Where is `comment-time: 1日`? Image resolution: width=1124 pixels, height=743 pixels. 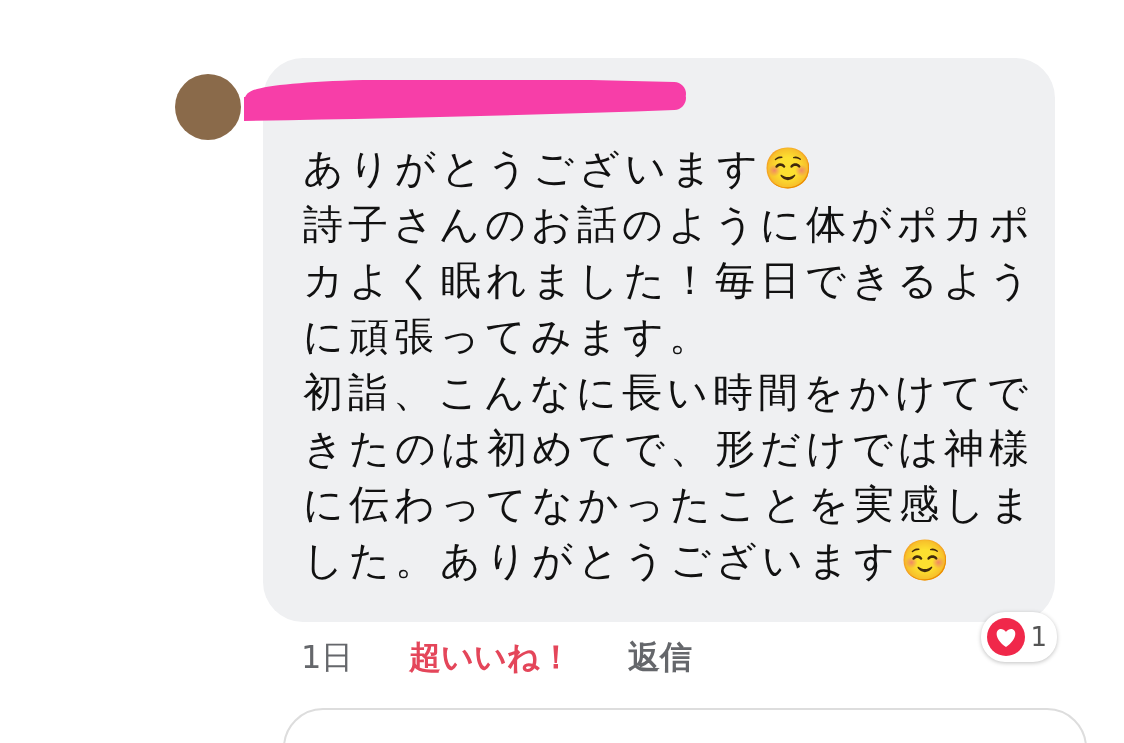 comment-time: 1日 is located at coordinates (327, 657).